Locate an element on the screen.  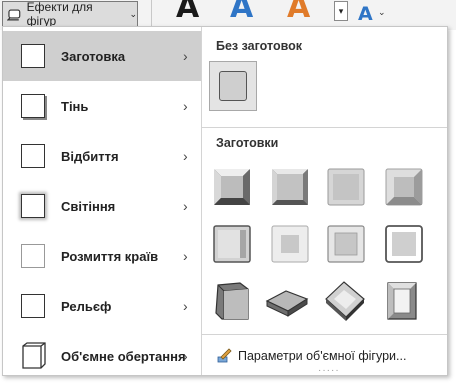
no-preset-swatch is located at coordinates (233, 86).